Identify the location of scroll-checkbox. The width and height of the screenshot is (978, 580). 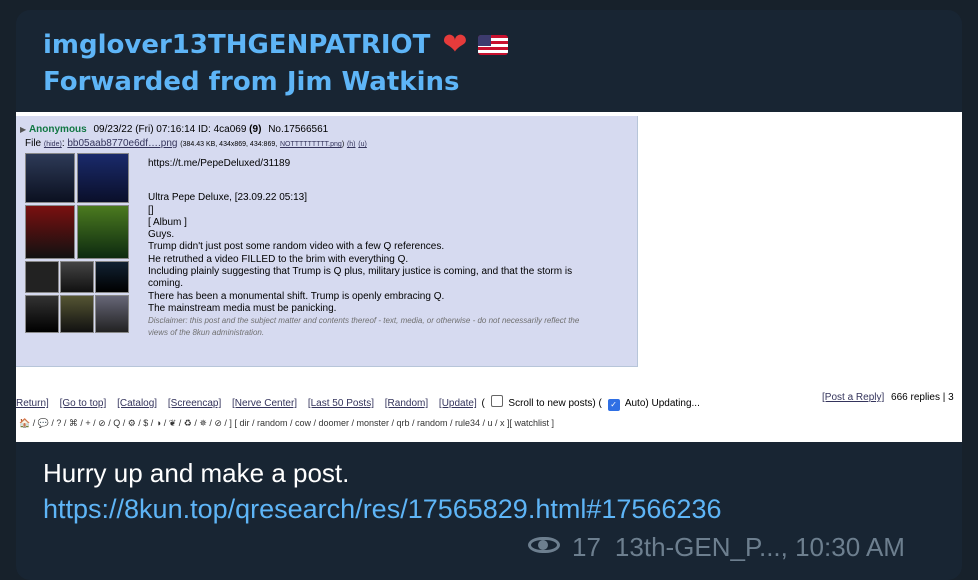
(496, 401).